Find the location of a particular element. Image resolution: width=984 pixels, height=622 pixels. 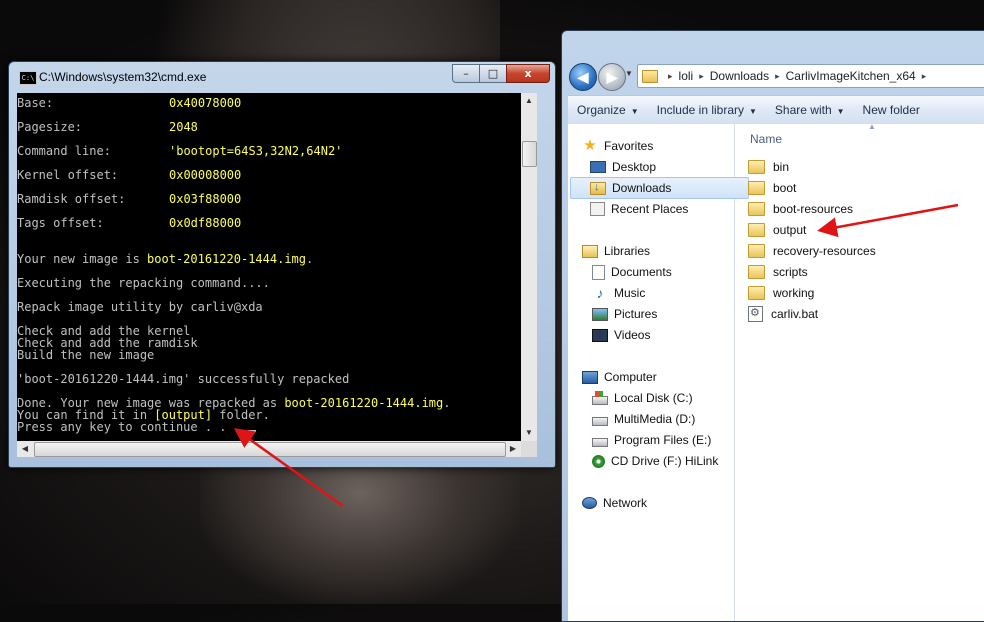

close-button: x is located at coordinates (528, 73).